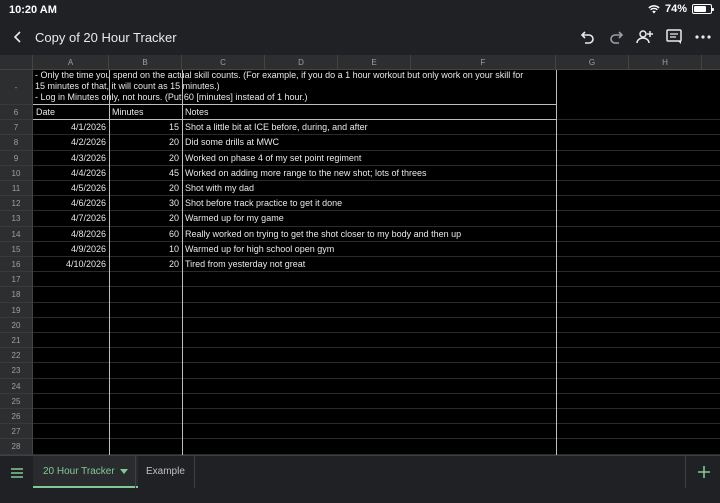 This screenshot has height=503, width=720. Describe the element at coordinates (18, 37) in the screenshot. I see `back-arrow-icon` at that location.